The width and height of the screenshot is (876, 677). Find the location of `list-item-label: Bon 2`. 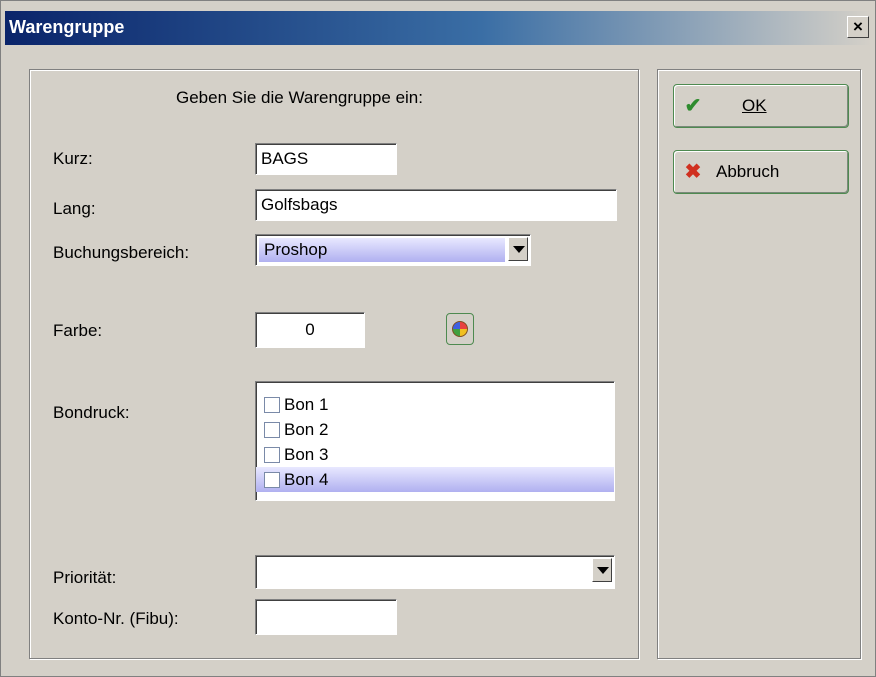

list-item-label: Bon 2 is located at coordinates (306, 429).